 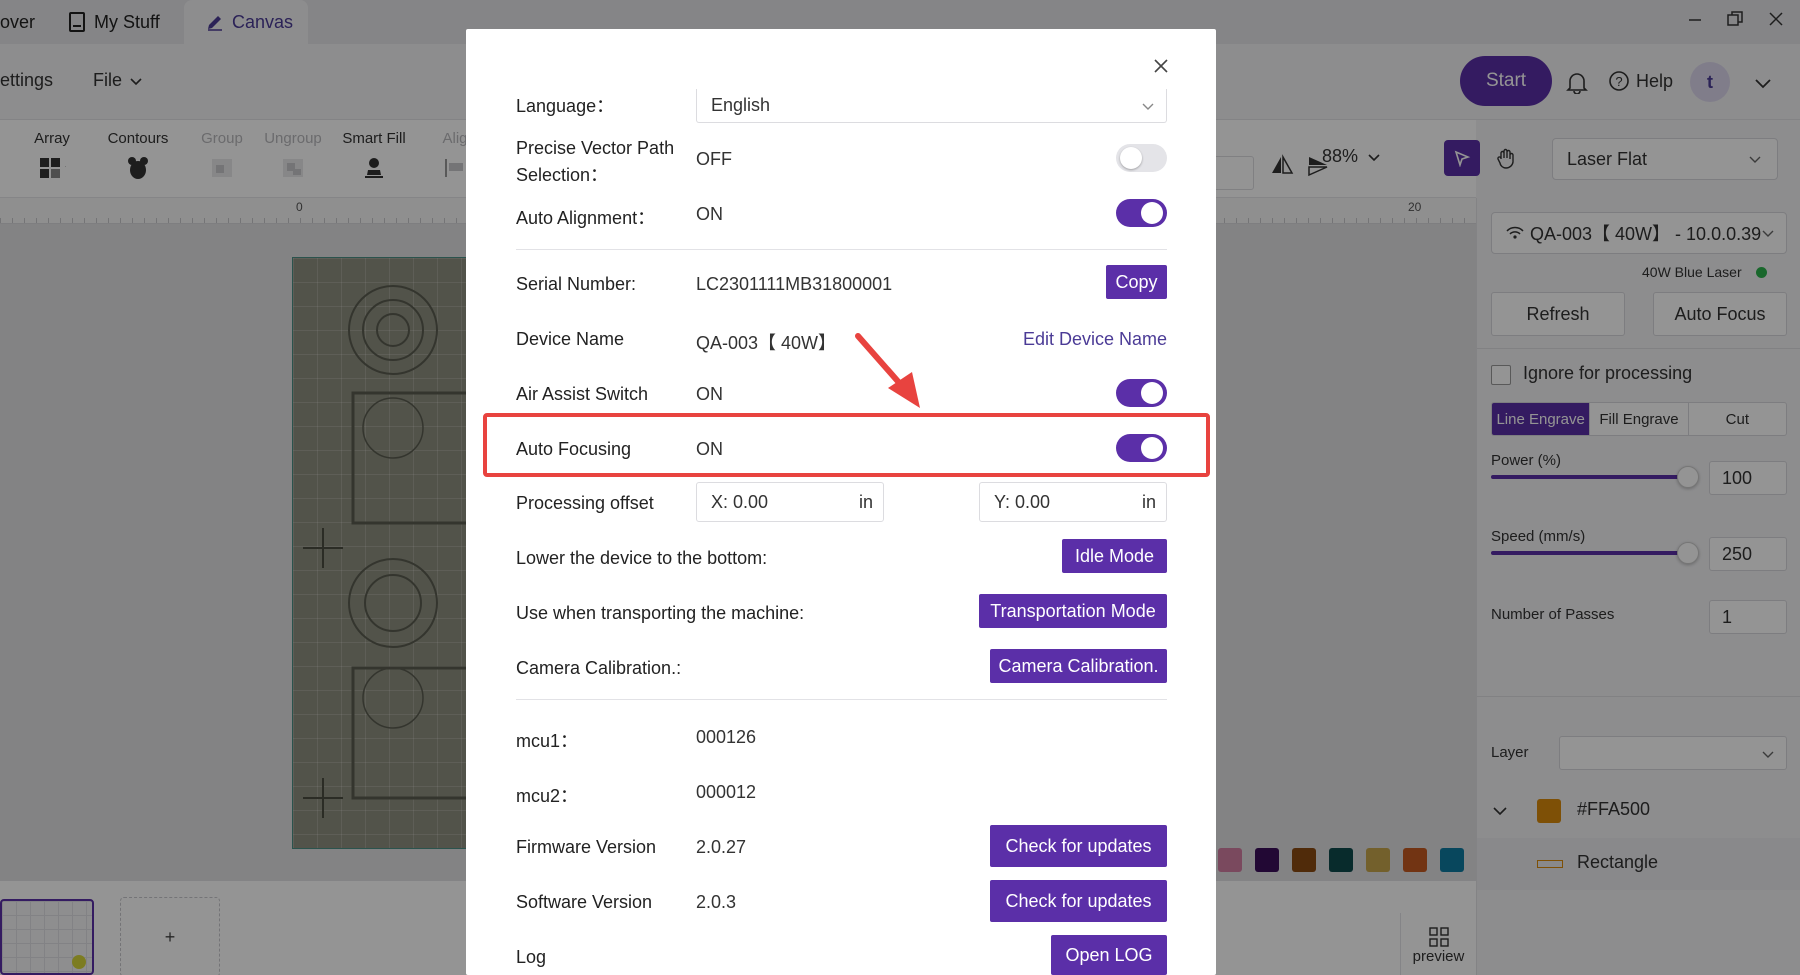 What do you see at coordinates (741, 105) in the screenshot?
I see `language-value: English` at bounding box center [741, 105].